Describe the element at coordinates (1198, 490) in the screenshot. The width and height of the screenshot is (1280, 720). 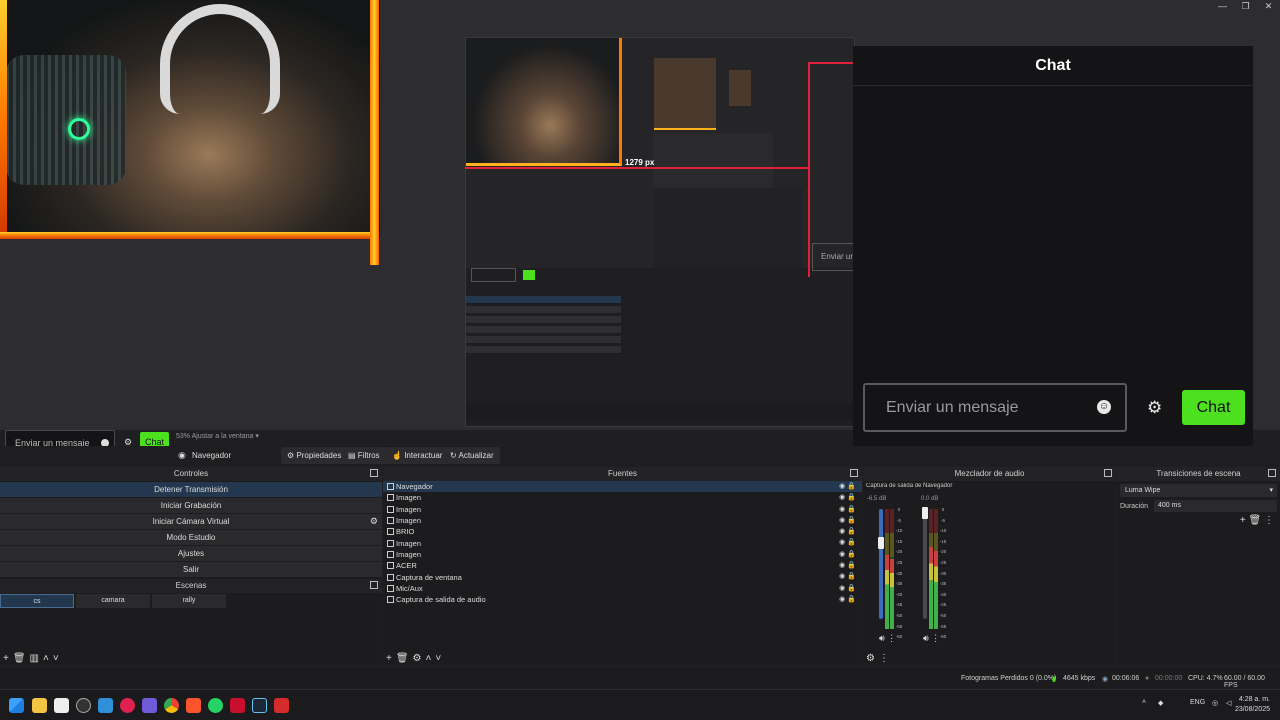
I see `transition-select: Luma Wipe ▾` at that location.